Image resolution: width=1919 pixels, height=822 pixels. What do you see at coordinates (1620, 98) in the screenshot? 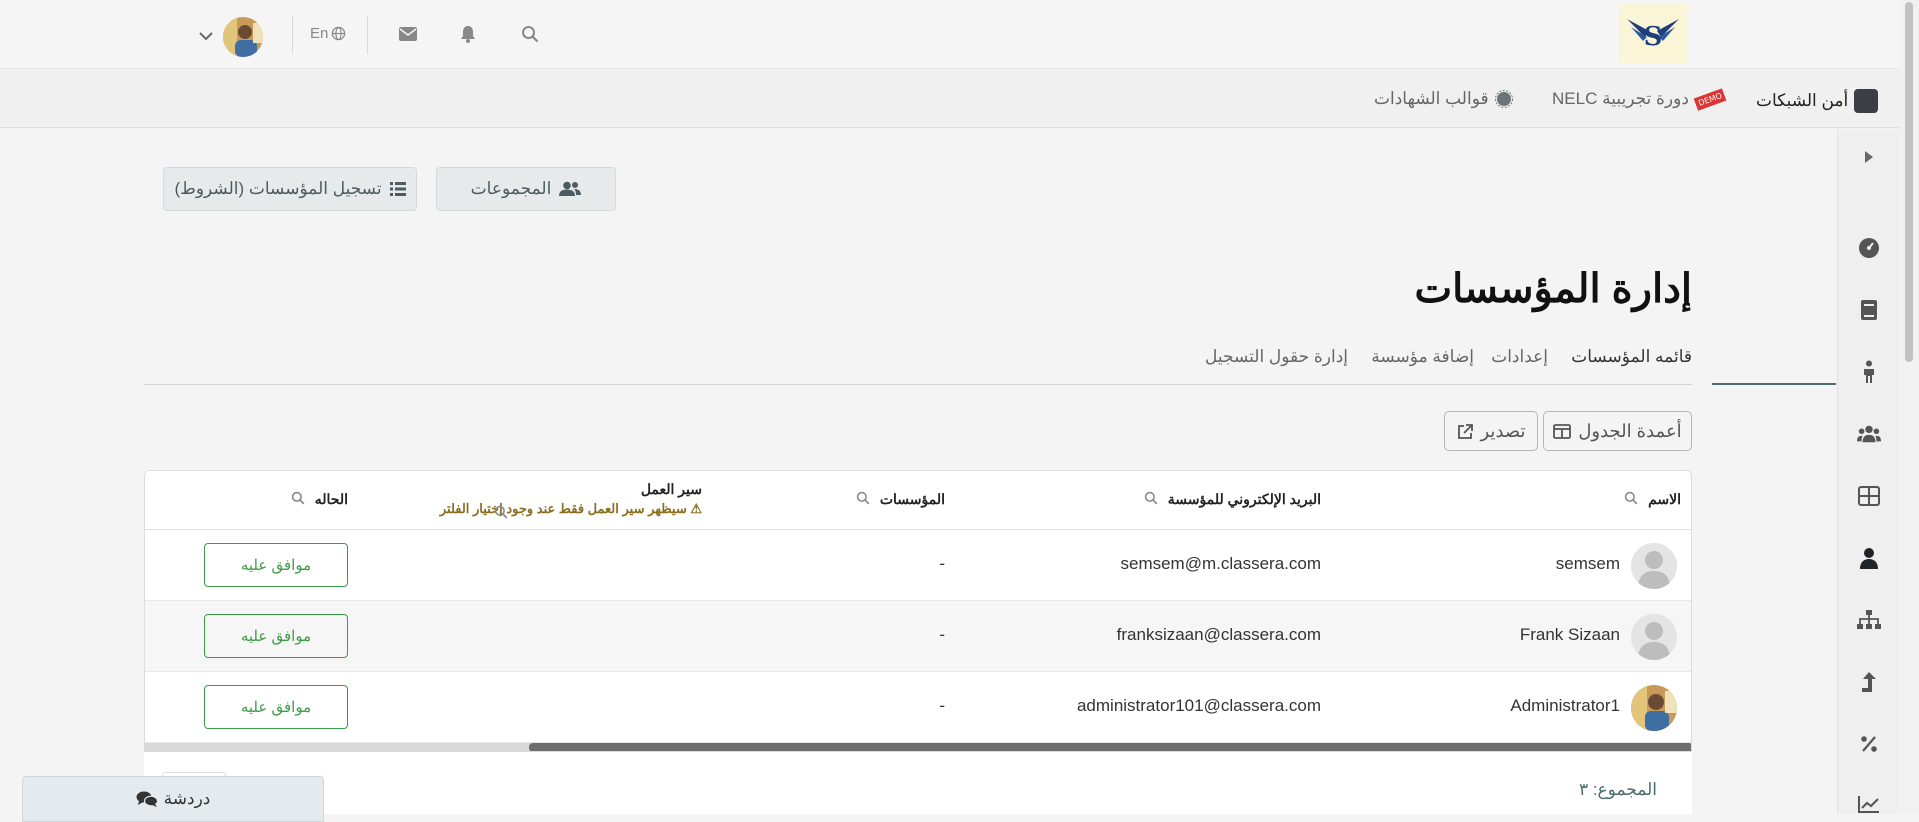
I see `demo-course-label: دورة تجريبية NELC` at bounding box center [1620, 98].